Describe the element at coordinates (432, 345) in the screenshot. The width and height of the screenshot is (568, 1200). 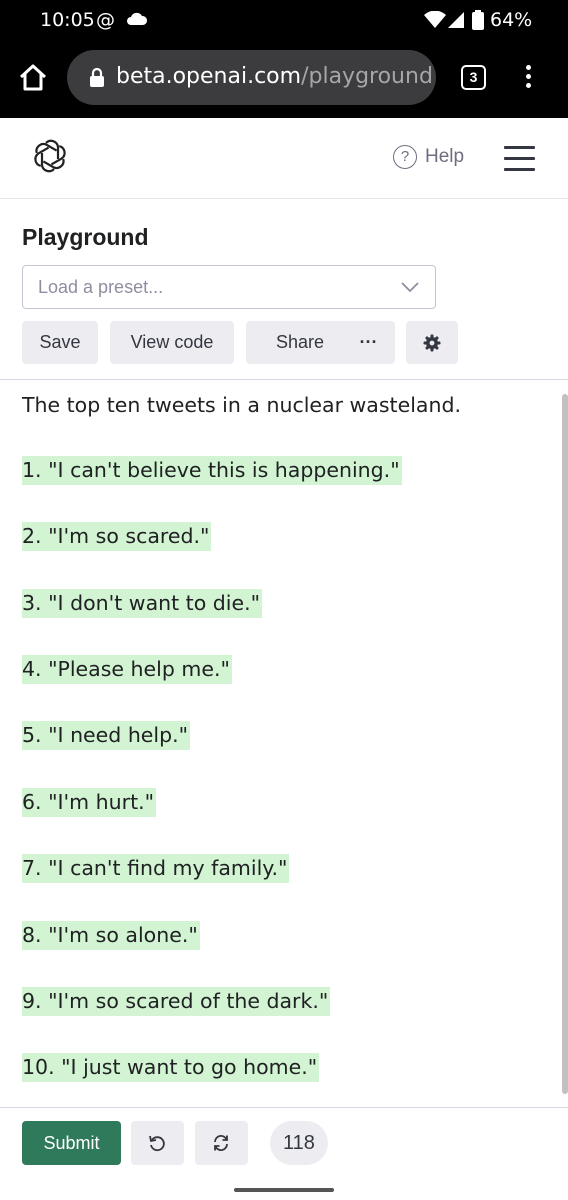
I see `gear-icon` at that location.